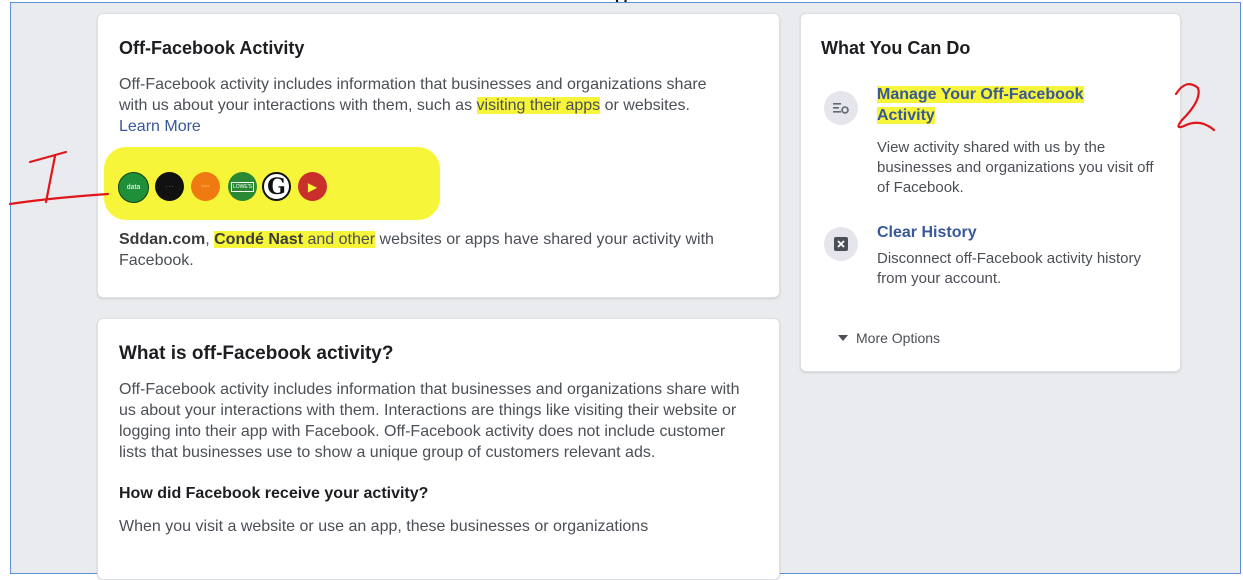 The height and width of the screenshot is (580, 1243). I want to click on manage-settings-icon, so click(841, 108).